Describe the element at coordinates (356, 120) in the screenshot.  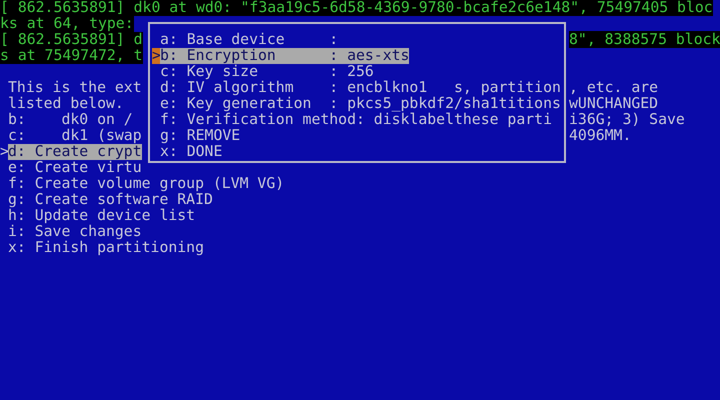
I see `menu-item: f: Verification method: disklabelthese parti` at that location.